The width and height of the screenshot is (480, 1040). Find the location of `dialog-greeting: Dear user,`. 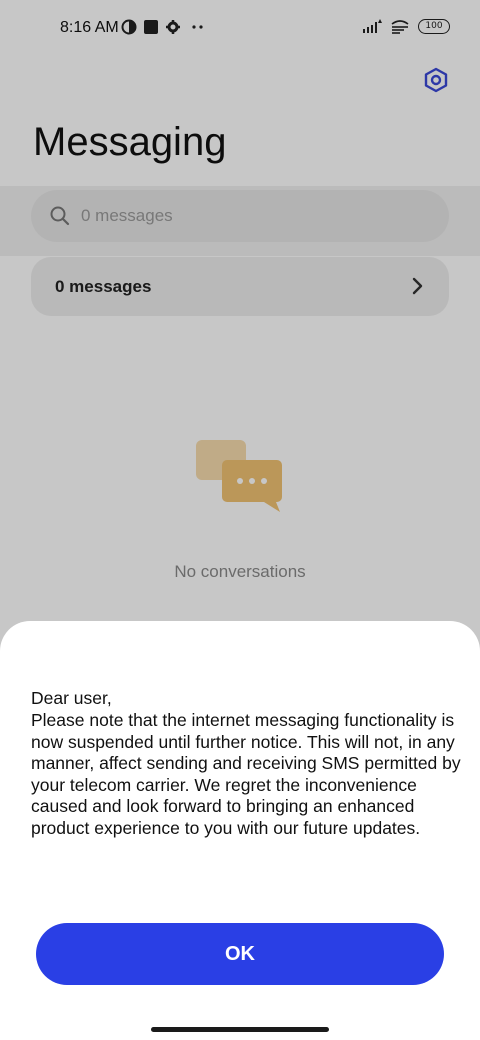

dialog-greeting: Dear user, is located at coordinates (71, 698).